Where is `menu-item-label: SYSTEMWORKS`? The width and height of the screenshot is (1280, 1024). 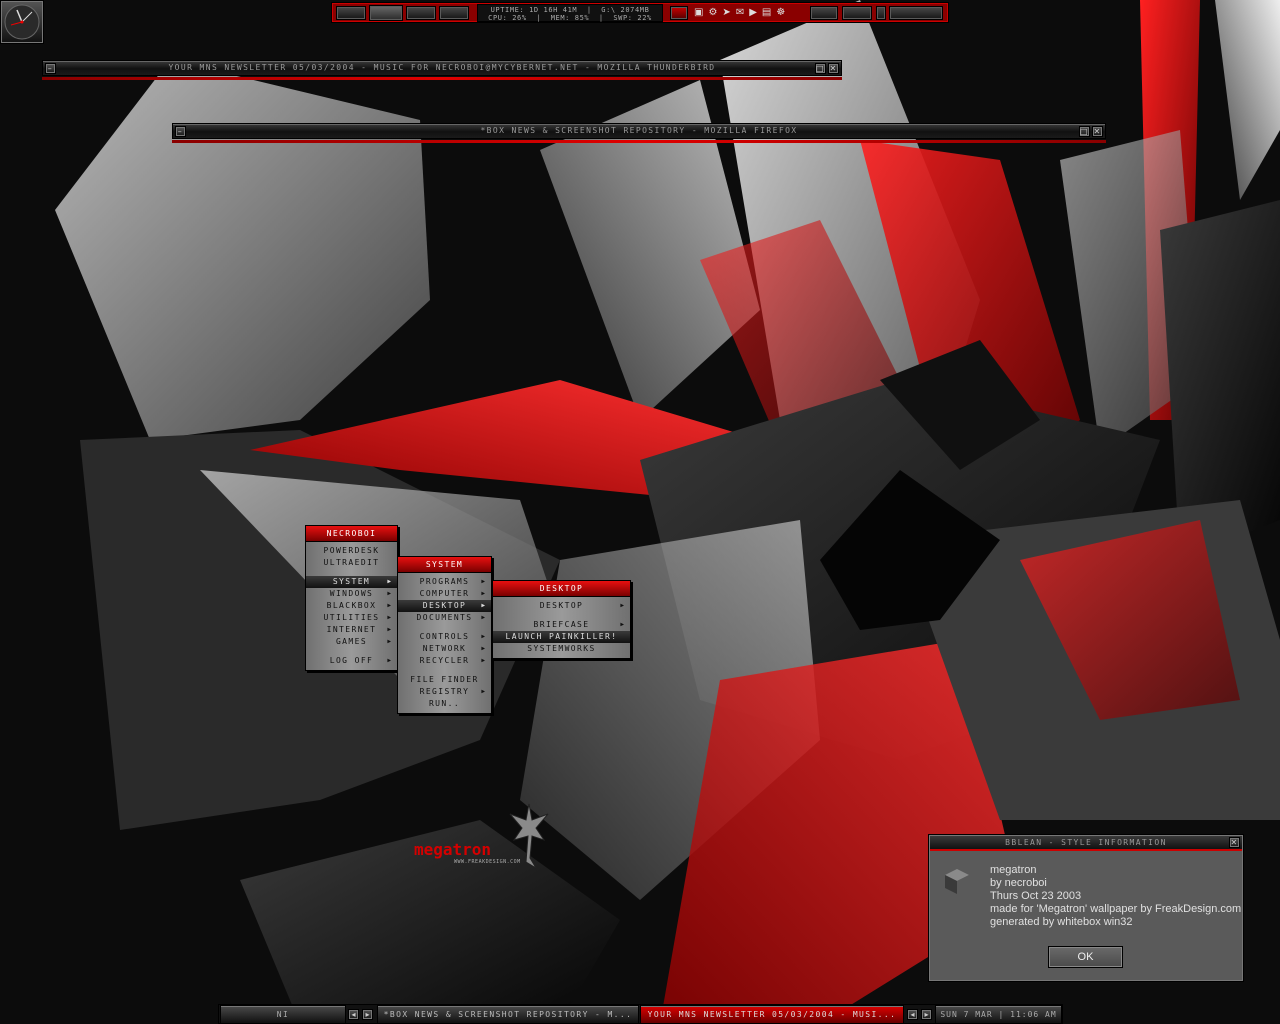
menu-item-label: SYSTEMWORKS is located at coordinates (561, 648).